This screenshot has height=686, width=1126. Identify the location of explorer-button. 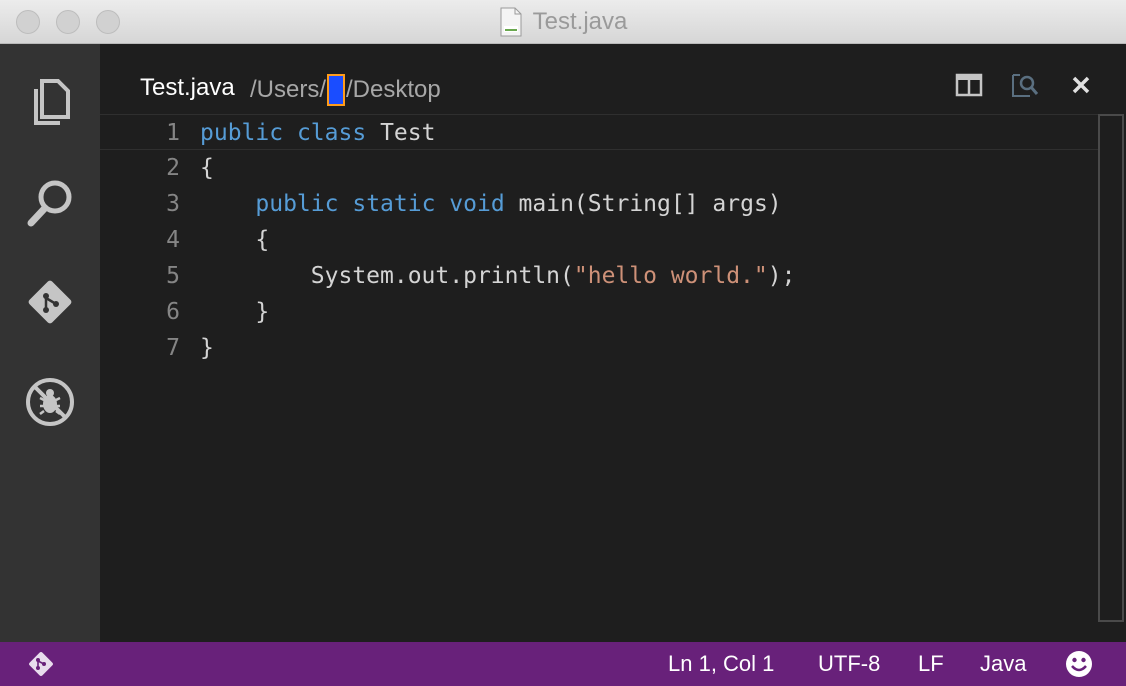
(50, 102).